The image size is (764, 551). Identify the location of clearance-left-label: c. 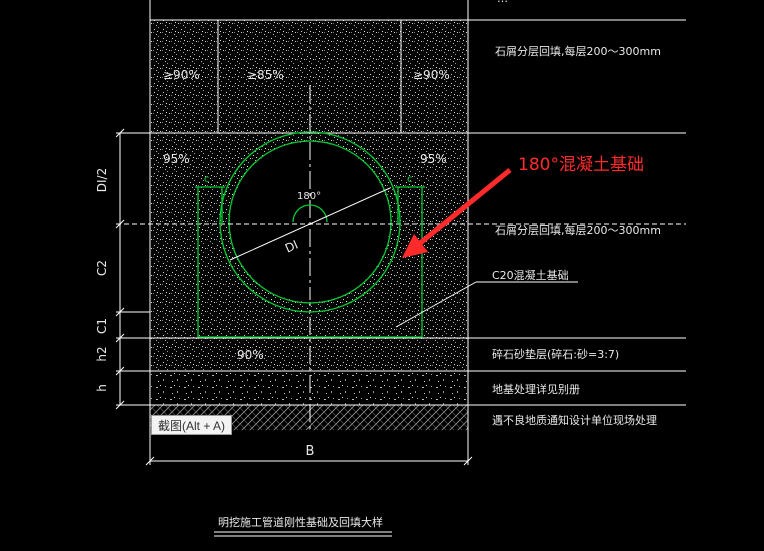
(207, 179).